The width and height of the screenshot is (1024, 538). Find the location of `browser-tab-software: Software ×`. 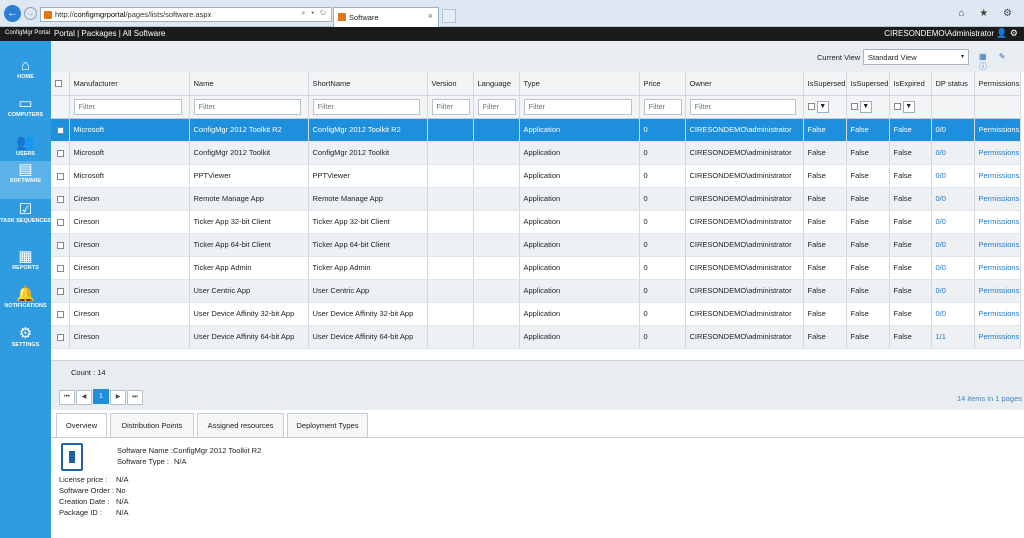

browser-tab-software: Software × is located at coordinates (386, 17).